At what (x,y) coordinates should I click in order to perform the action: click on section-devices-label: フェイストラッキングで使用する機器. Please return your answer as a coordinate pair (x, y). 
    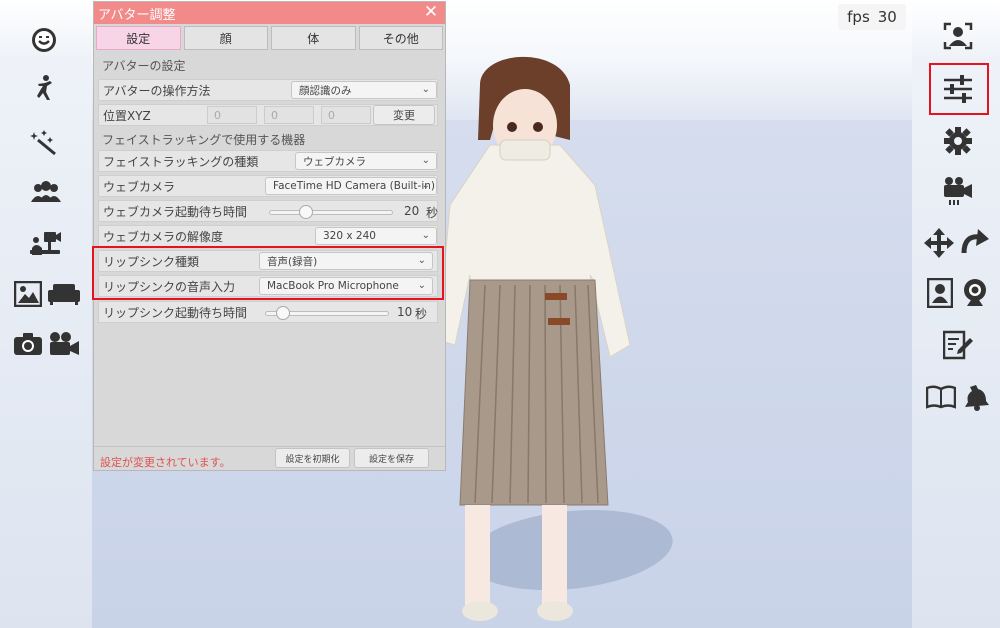
    Looking at the image, I should click on (204, 139).